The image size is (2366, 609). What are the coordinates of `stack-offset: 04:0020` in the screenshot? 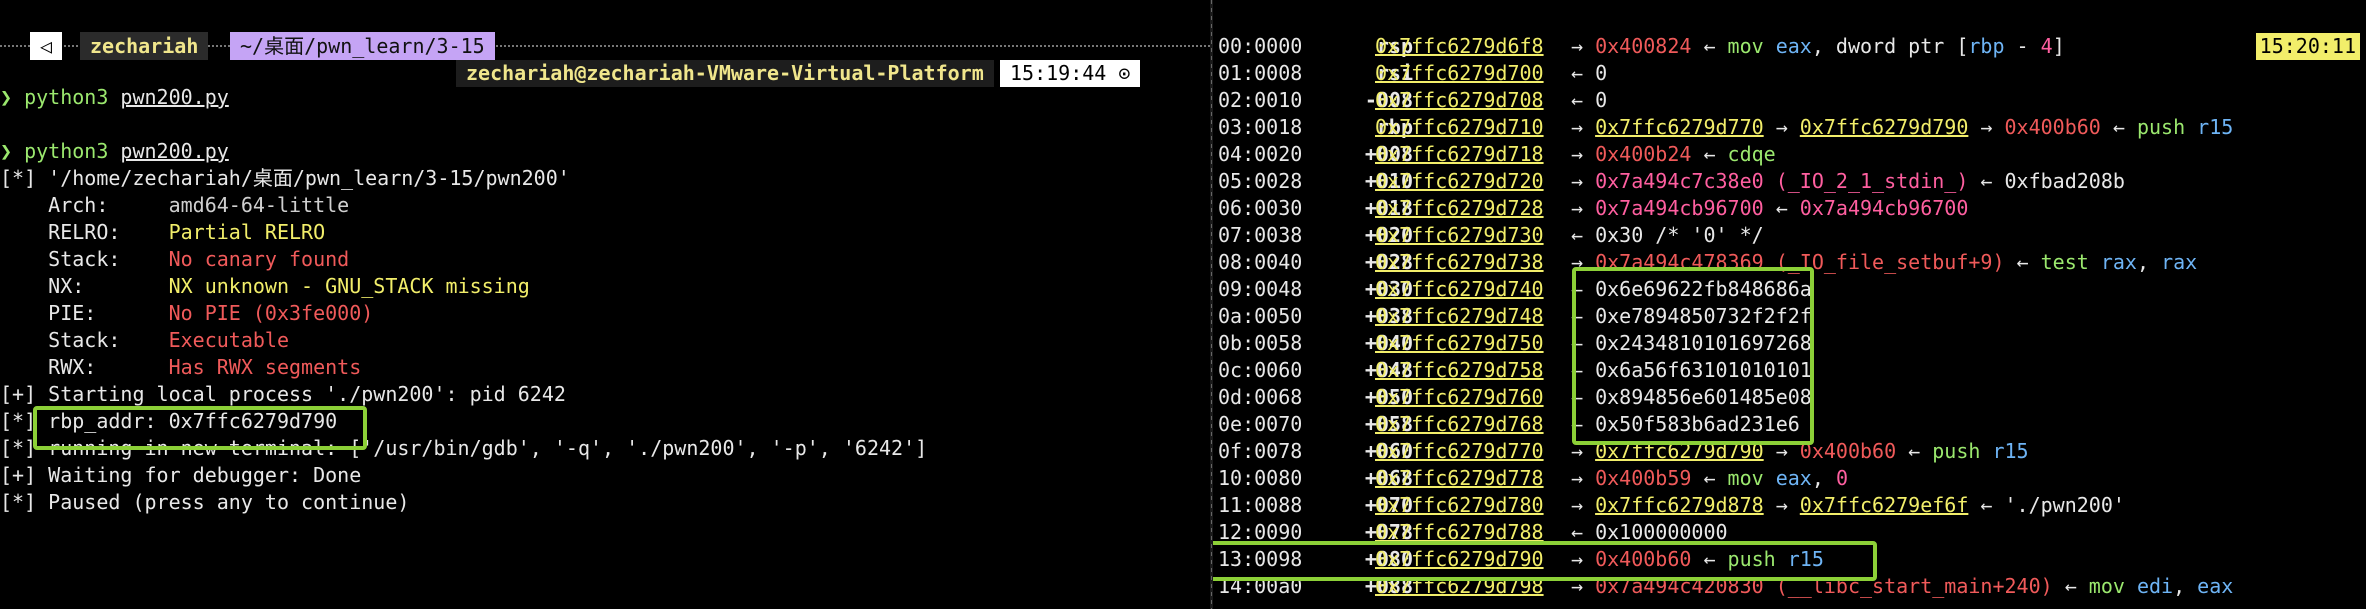 It's located at (1260, 154).